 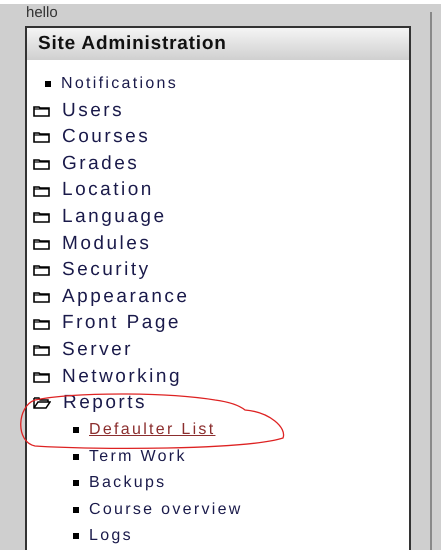 What do you see at coordinates (114, 217) in the screenshot?
I see `menu-link: Language` at bounding box center [114, 217].